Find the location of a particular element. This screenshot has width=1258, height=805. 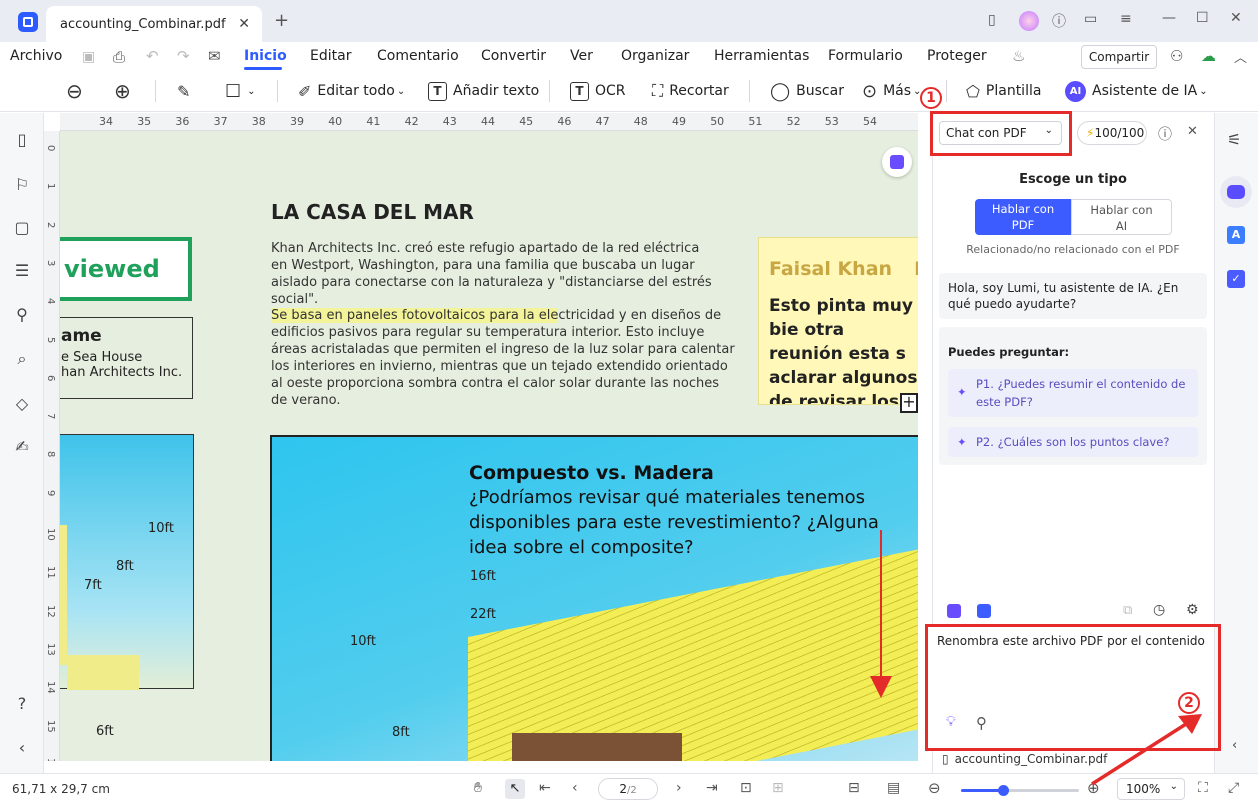

view-mode-icon: ▤ is located at coordinates (893, 788).